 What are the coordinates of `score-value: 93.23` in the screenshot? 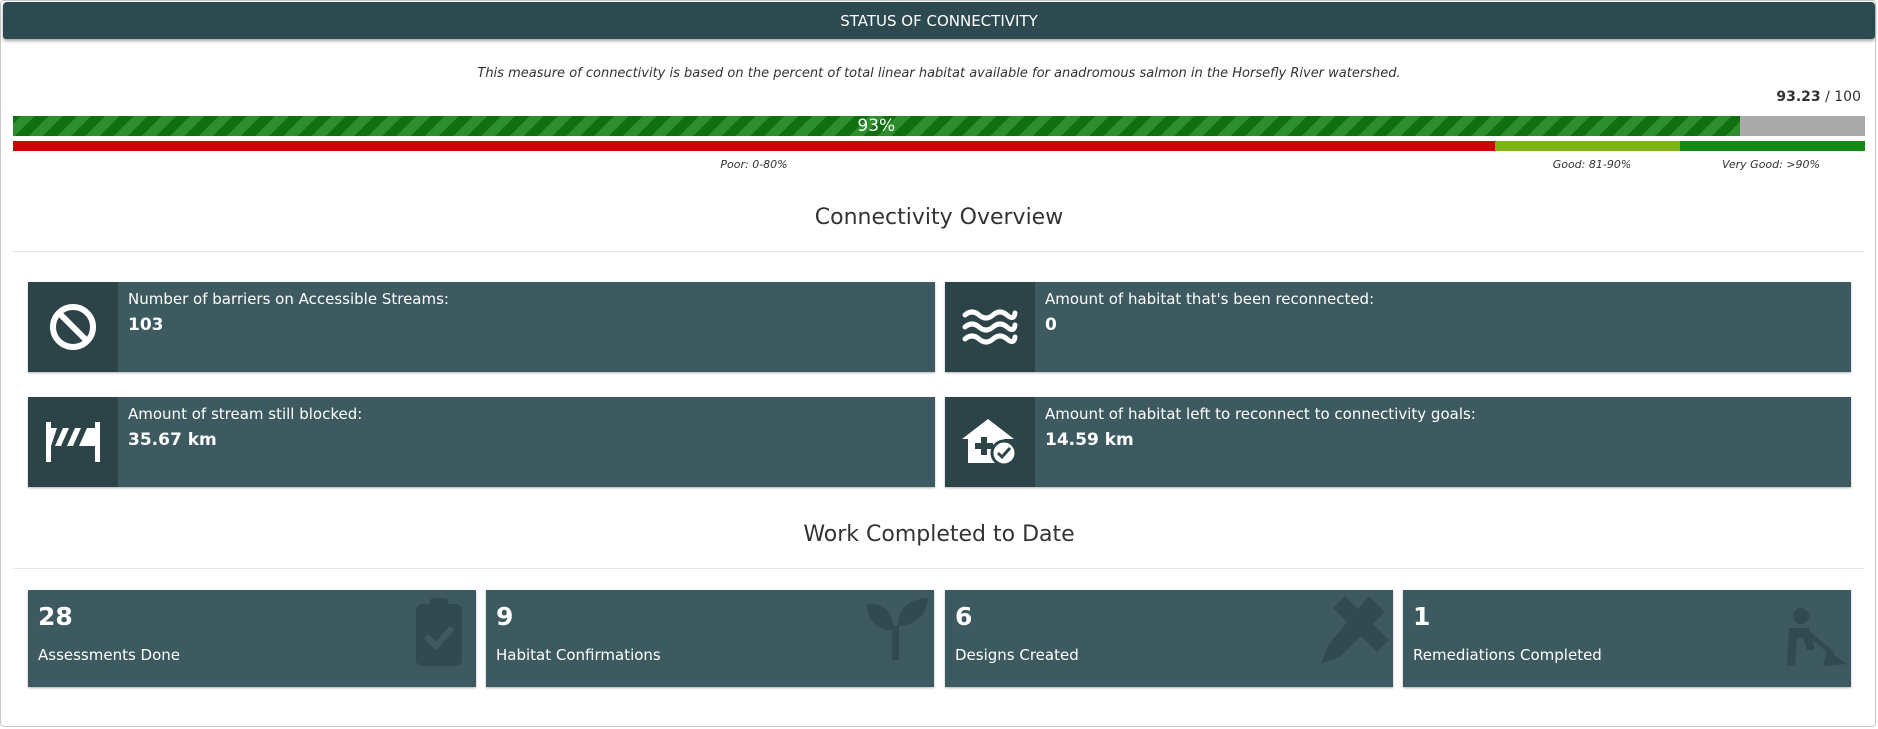 It's located at (1798, 97).